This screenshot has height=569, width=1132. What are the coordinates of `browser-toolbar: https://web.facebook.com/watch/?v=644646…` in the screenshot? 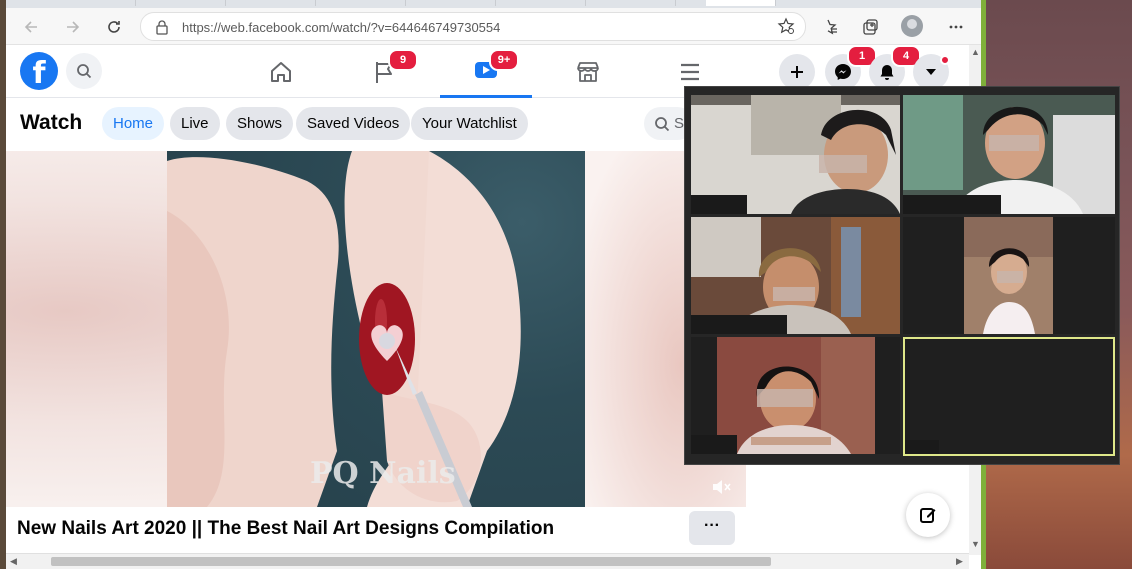 It's located at (493, 26).